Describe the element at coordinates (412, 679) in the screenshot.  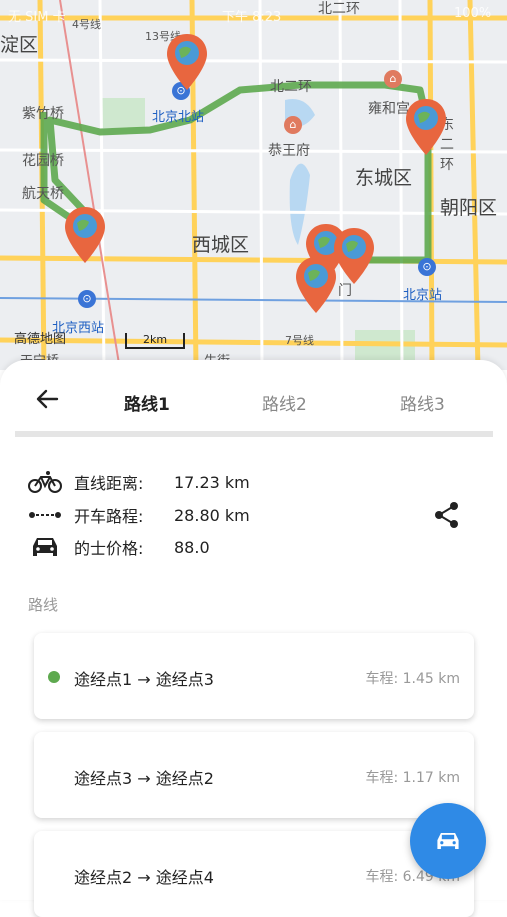
I see `route-distance: 车程: 1.45 km` at that location.